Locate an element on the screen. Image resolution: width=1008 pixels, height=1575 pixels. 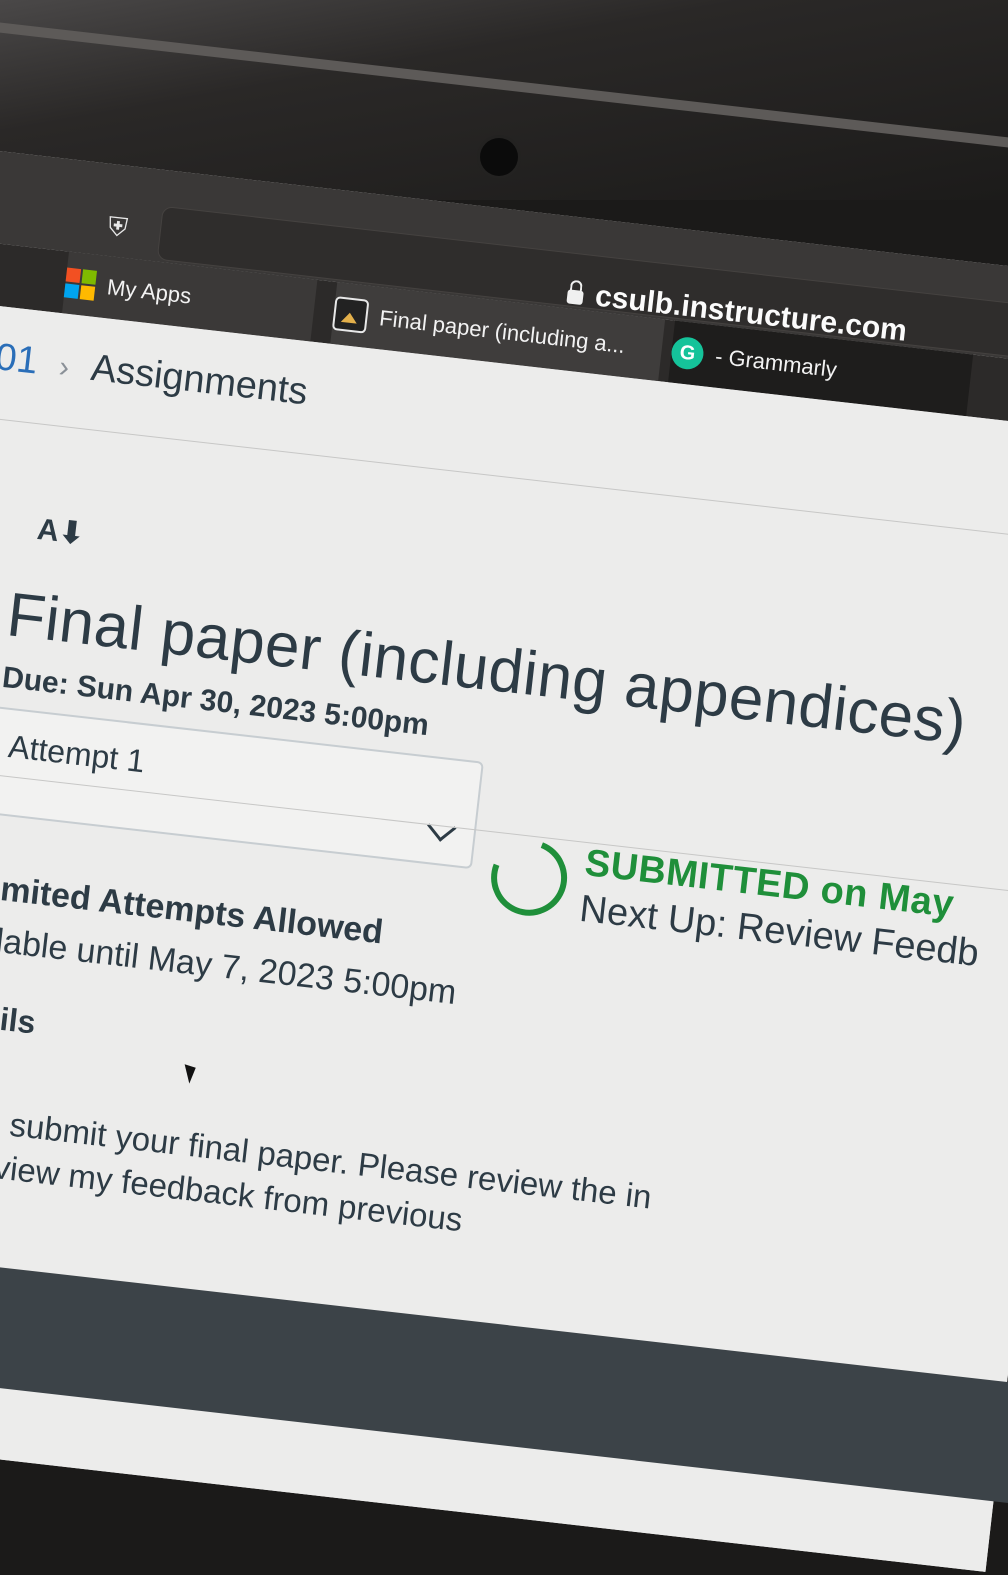
grammarly-logo-icon: G is located at coordinates (687, 353).